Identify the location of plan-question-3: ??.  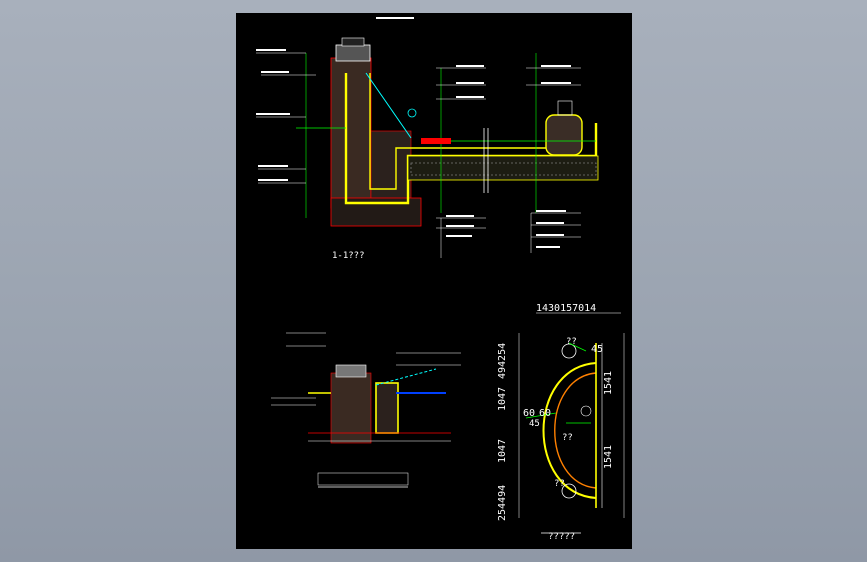
(559, 484).